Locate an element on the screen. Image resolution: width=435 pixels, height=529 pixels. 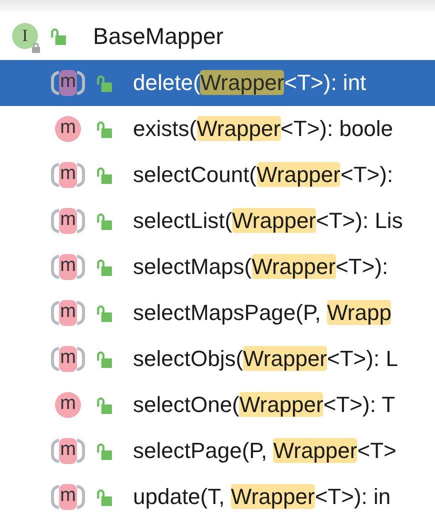
method-signature: selectMaps(Wrapper<T>): is located at coordinates (260, 267).